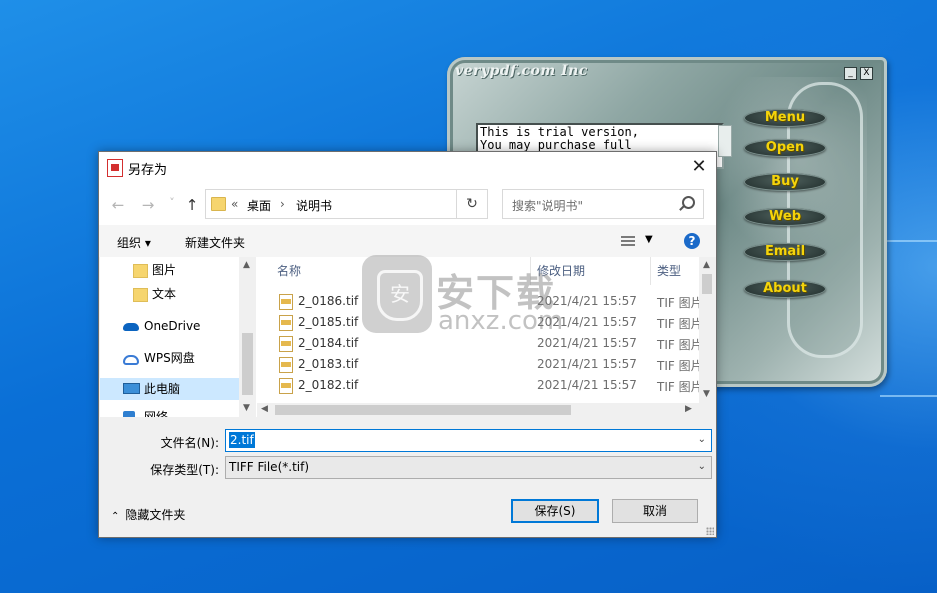 This screenshot has width=937, height=593. I want to click on skin-minimize-button: _, so click(850, 73).